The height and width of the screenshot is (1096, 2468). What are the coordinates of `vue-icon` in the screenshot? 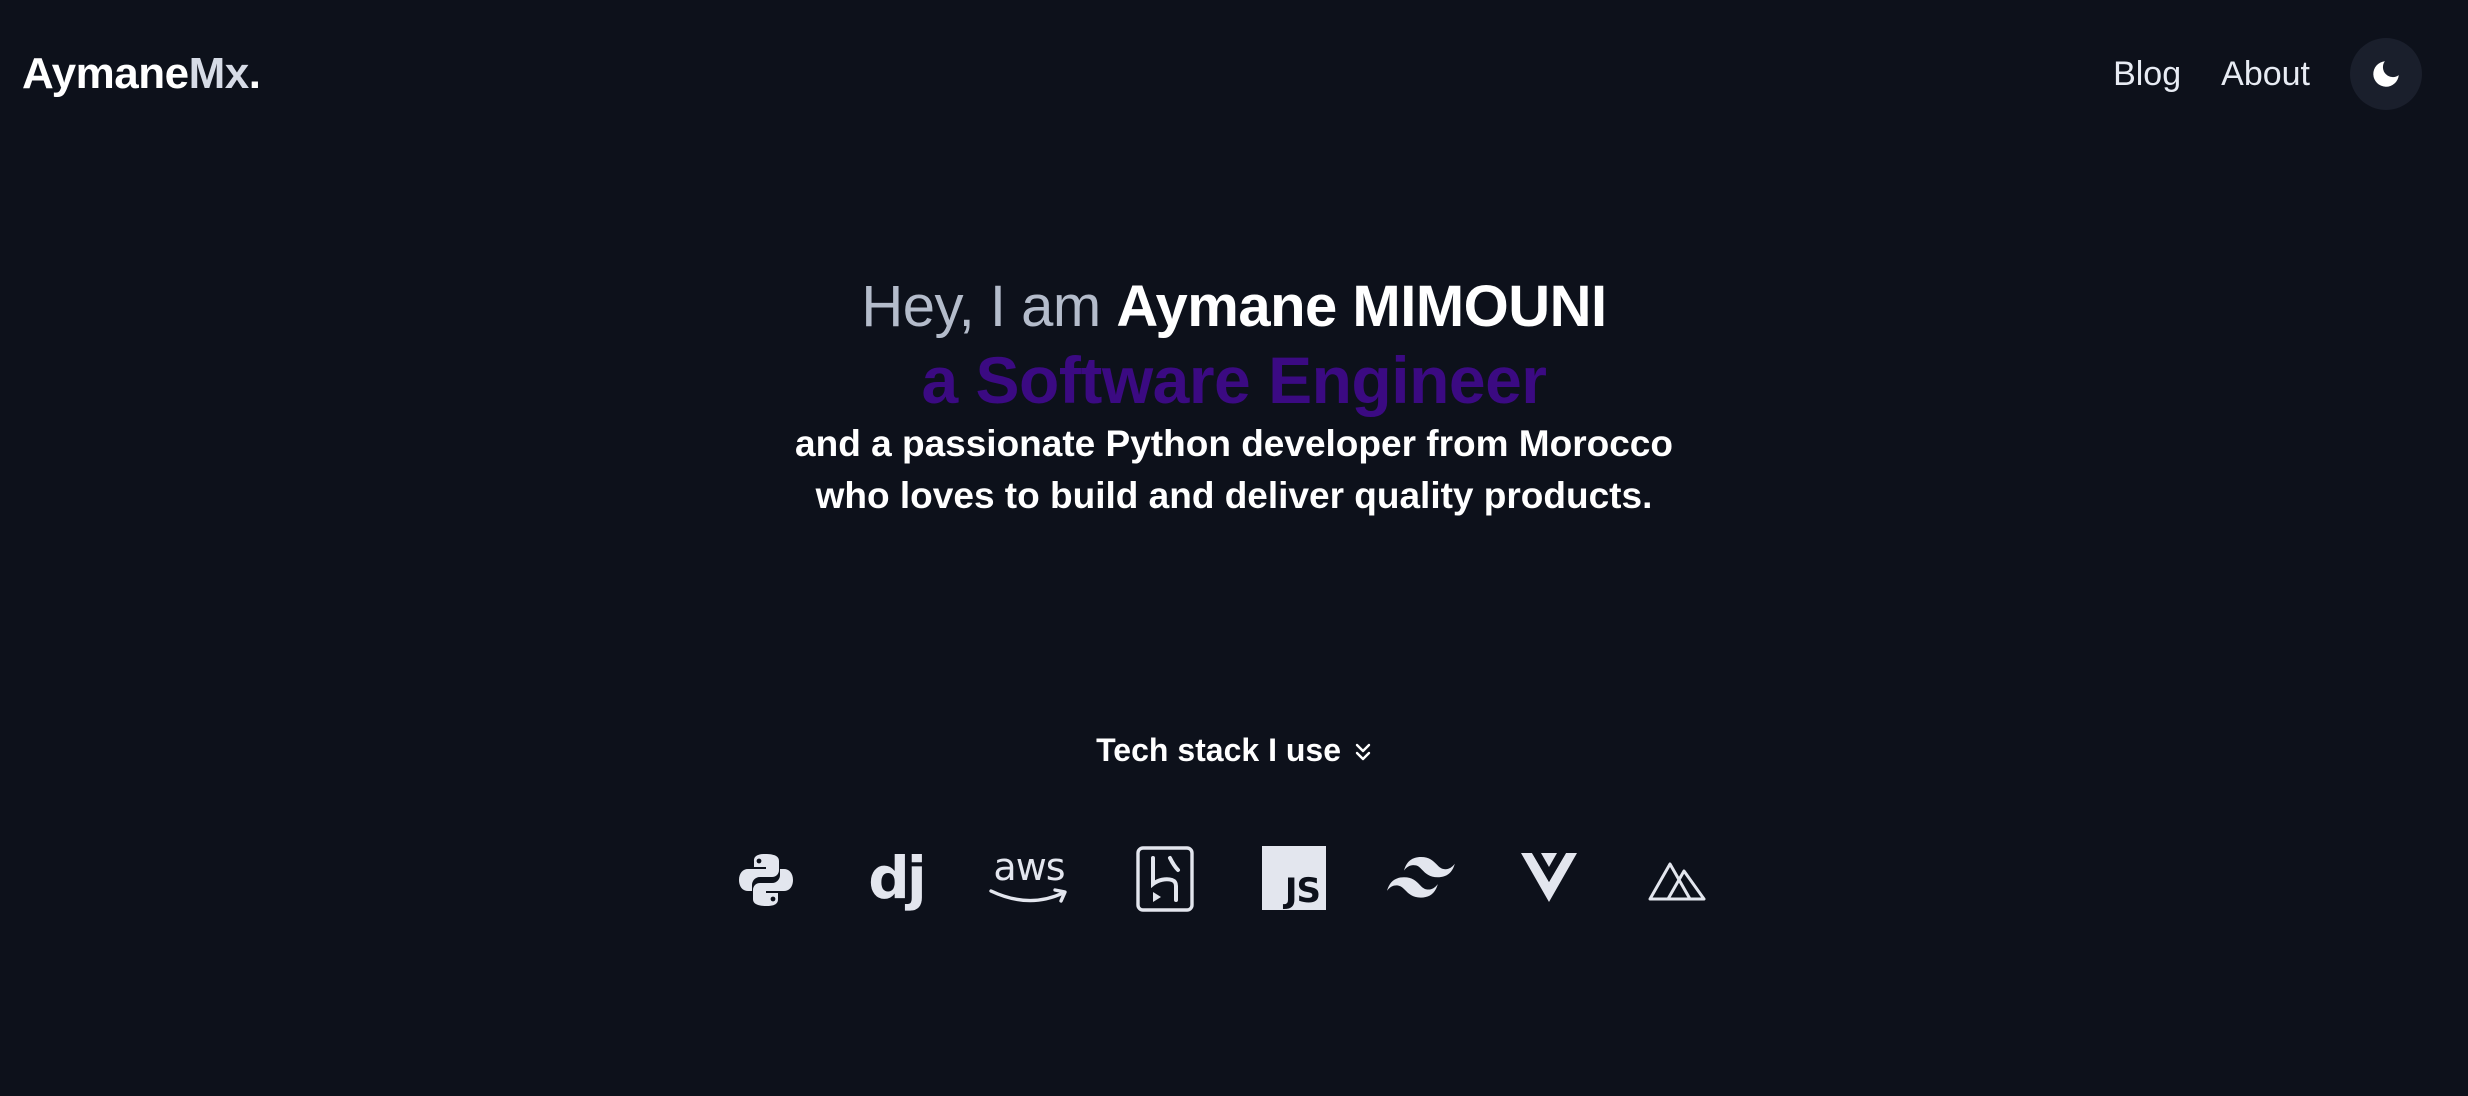 It's located at (1549, 878).